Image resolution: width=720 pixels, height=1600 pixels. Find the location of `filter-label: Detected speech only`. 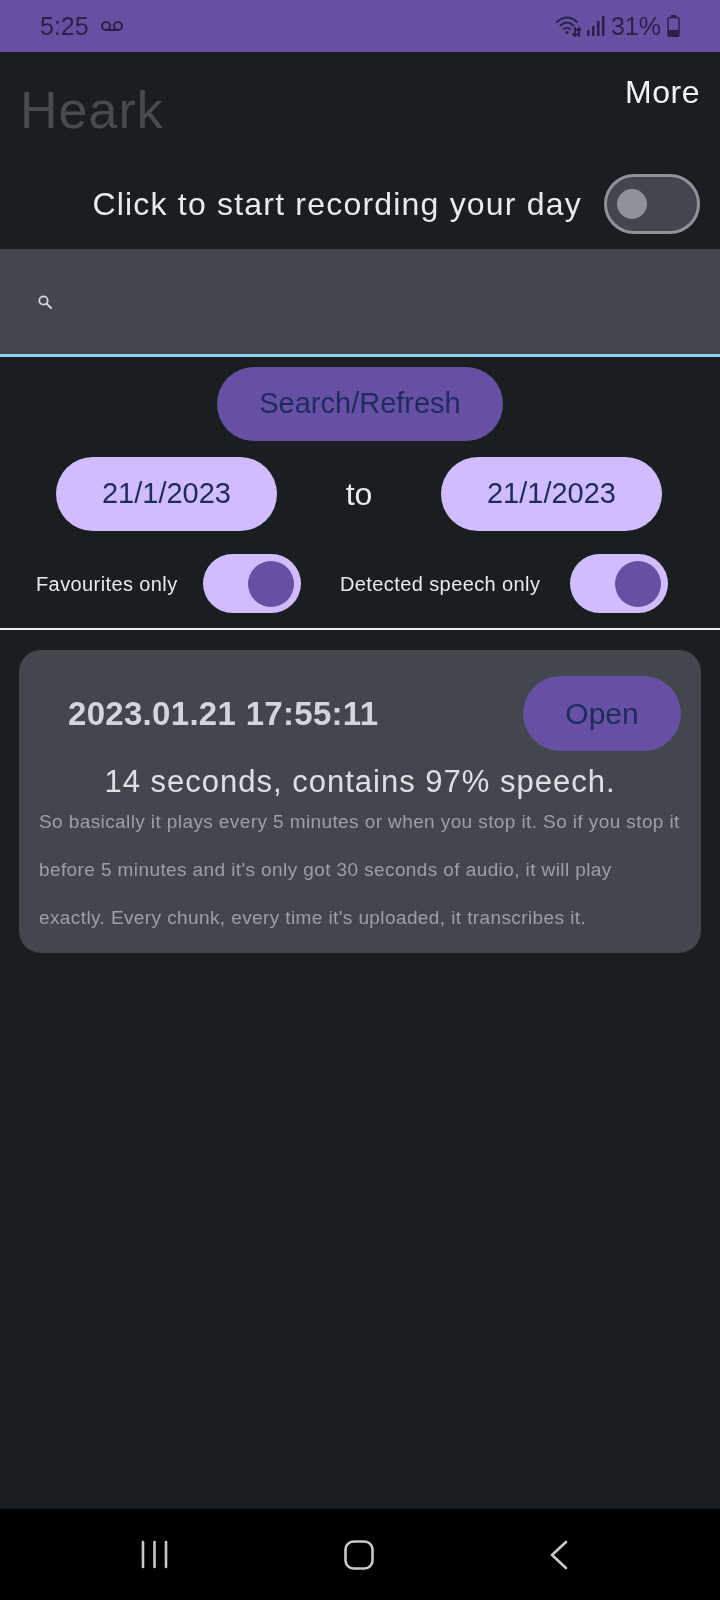

filter-label: Detected speech only is located at coordinates (440, 583).